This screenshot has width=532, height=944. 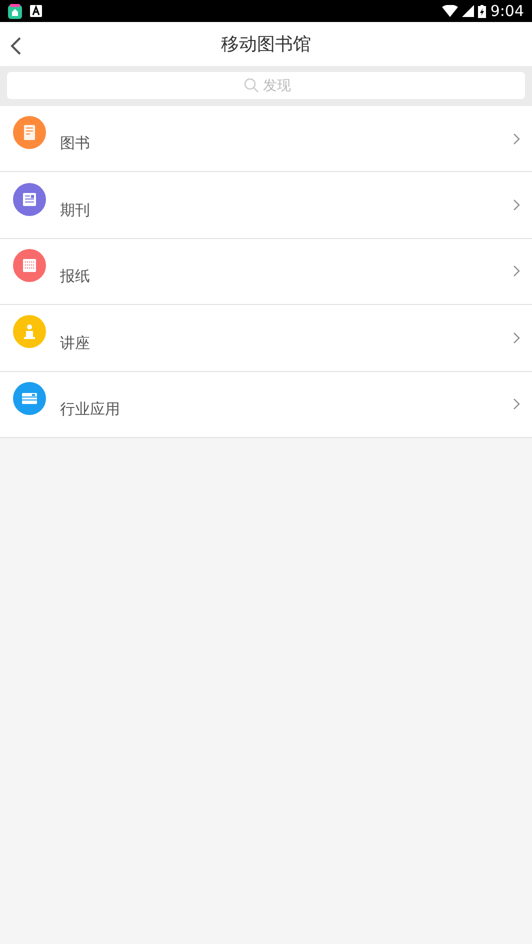 I want to click on list-item: 行业应用, so click(x=266, y=405).